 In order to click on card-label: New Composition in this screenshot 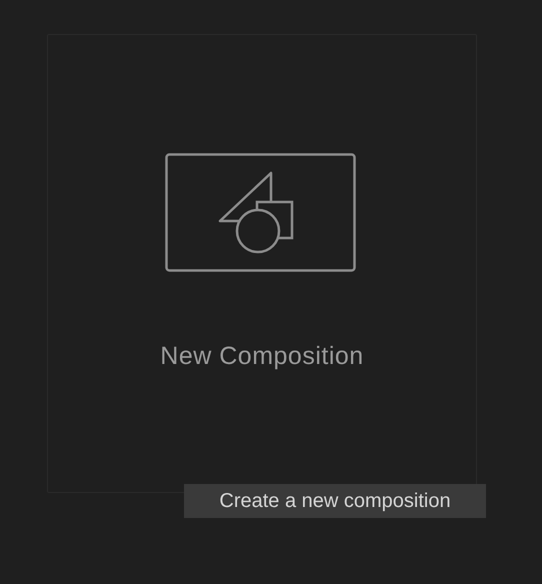, I will do `click(262, 356)`.